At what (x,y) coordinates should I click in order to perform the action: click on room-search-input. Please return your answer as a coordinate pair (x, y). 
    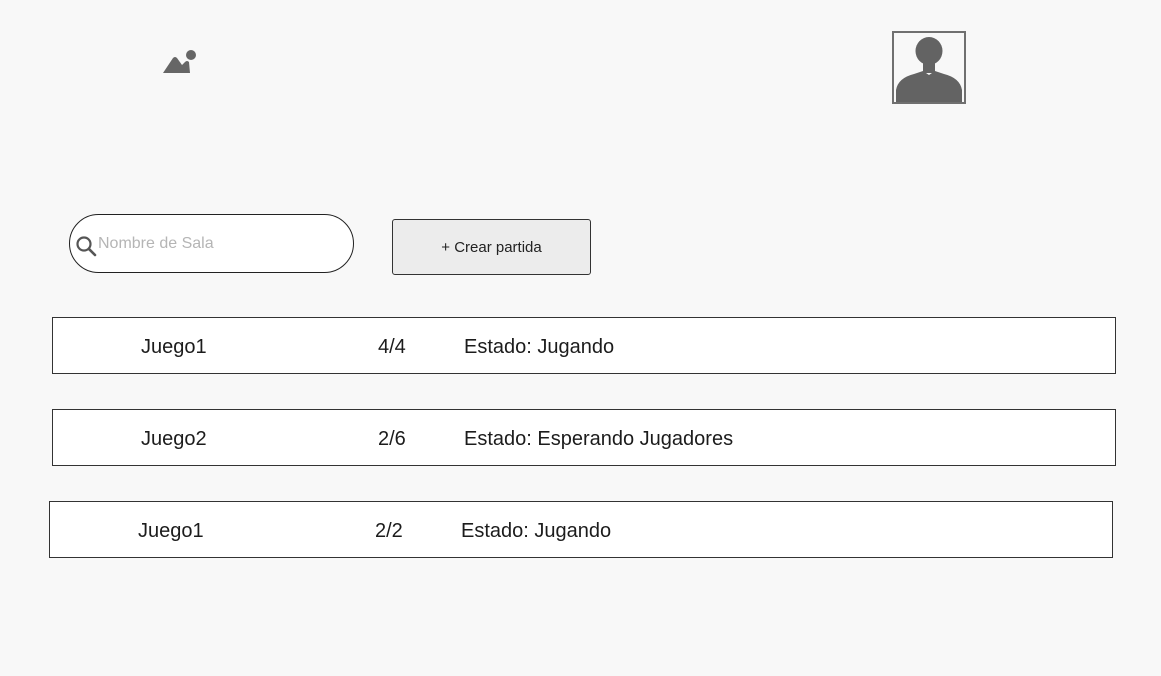
    Looking at the image, I should click on (218, 244).